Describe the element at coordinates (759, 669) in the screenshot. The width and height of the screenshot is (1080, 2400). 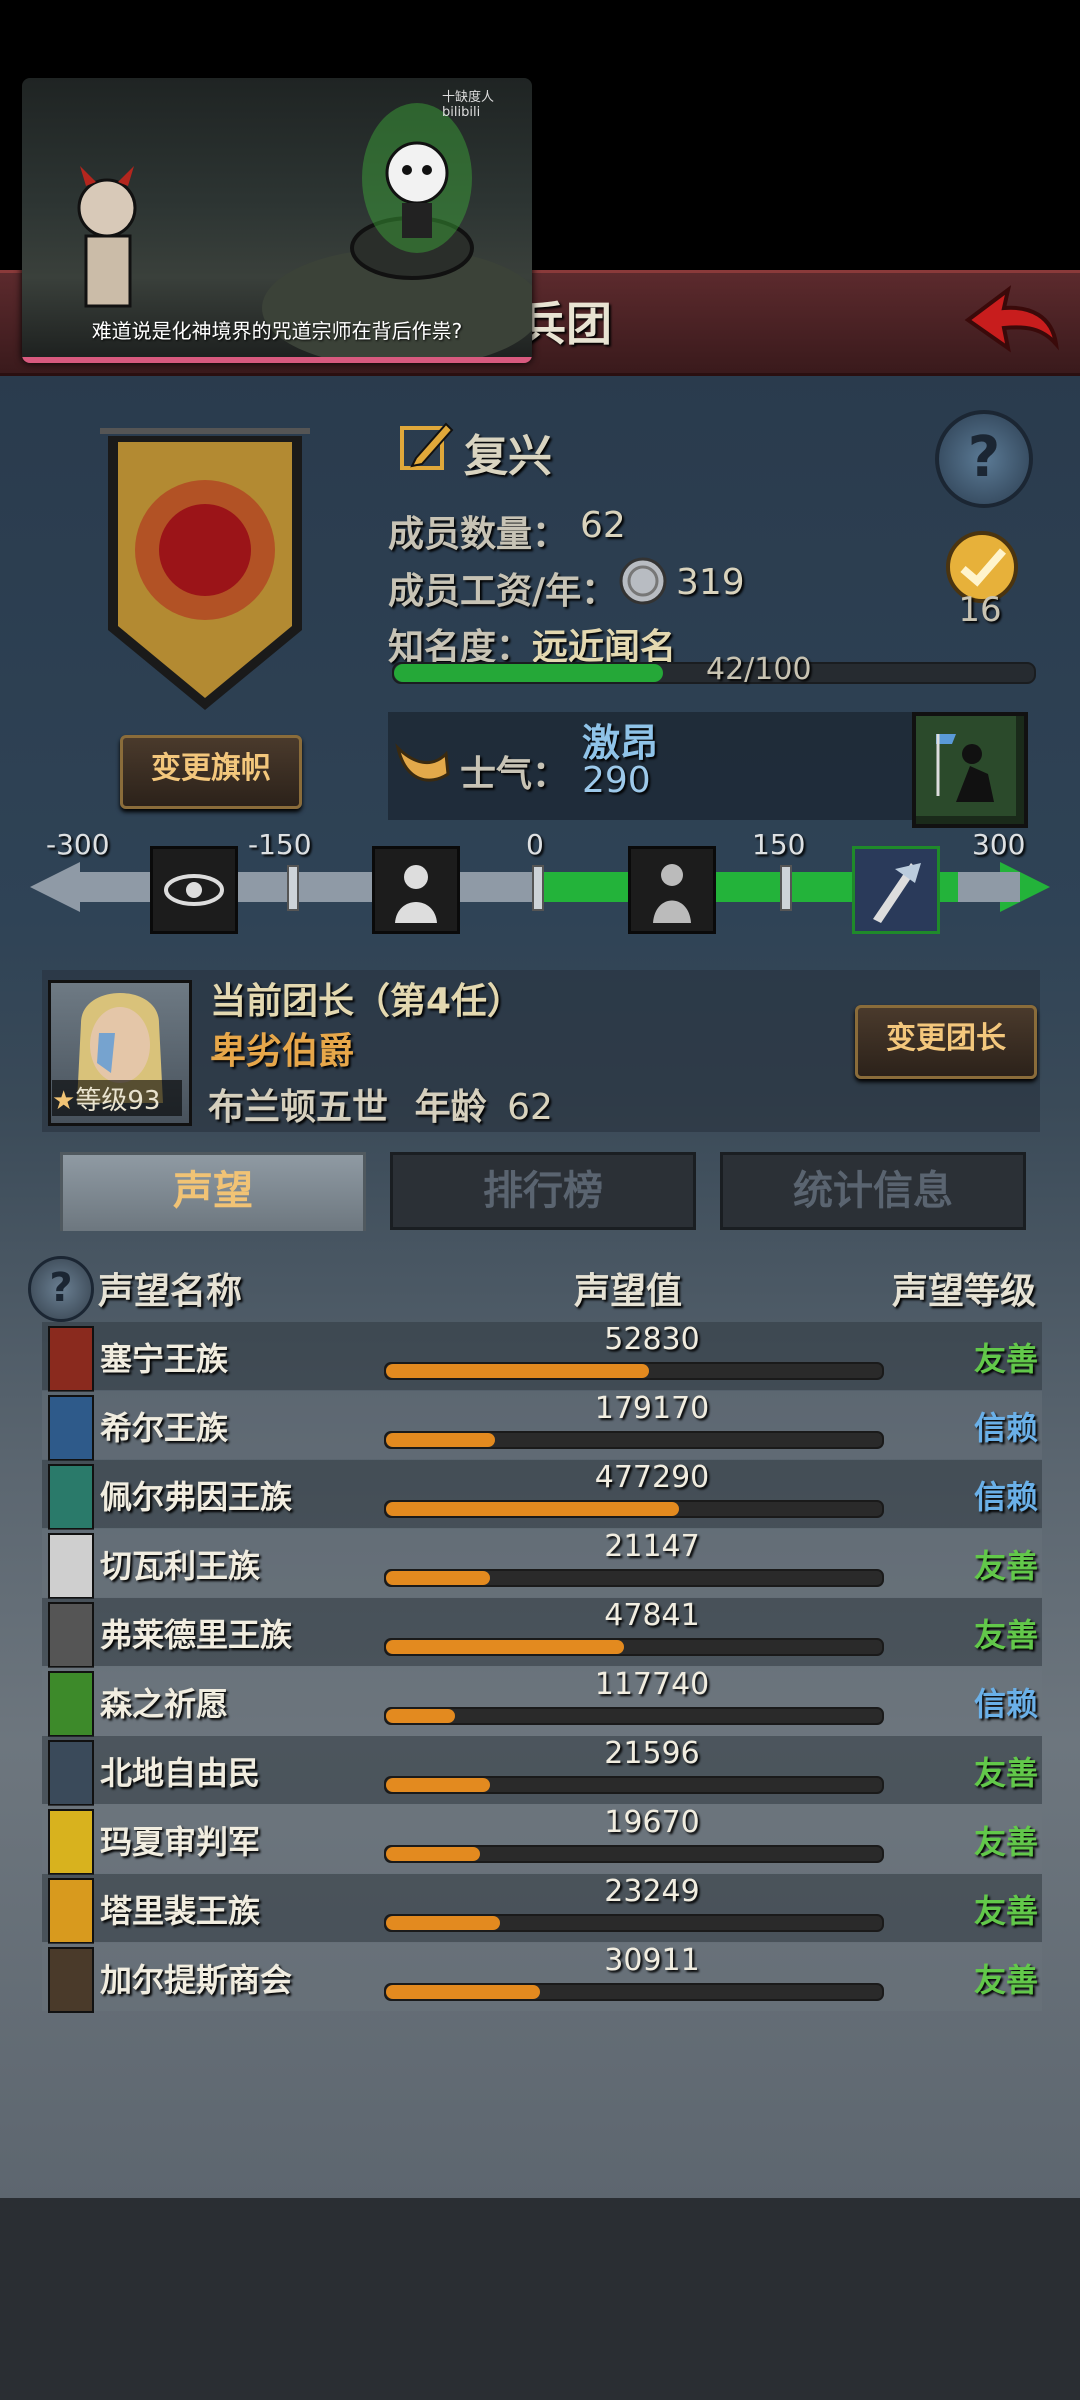
I see `fame-value: 42/100` at that location.